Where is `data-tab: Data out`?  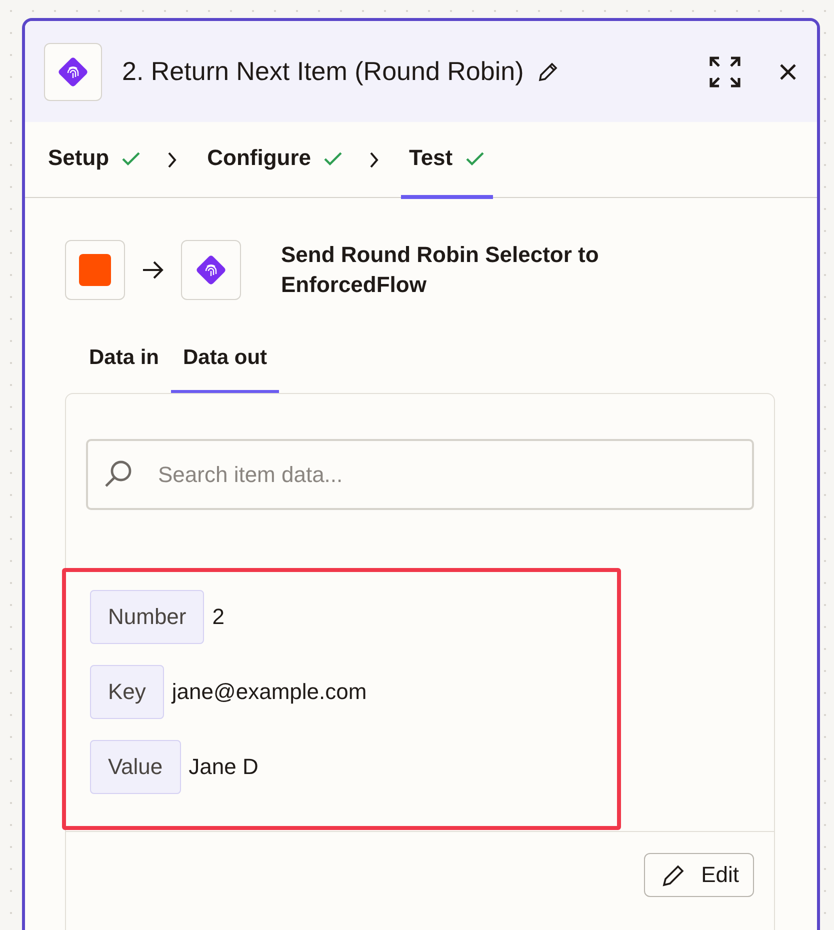 data-tab: Data out is located at coordinates (225, 366).